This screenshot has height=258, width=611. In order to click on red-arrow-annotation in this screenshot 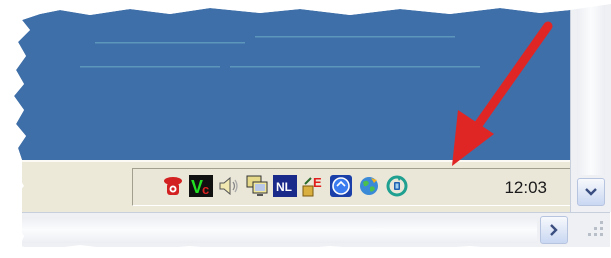, I will do `click(502, 93)`.